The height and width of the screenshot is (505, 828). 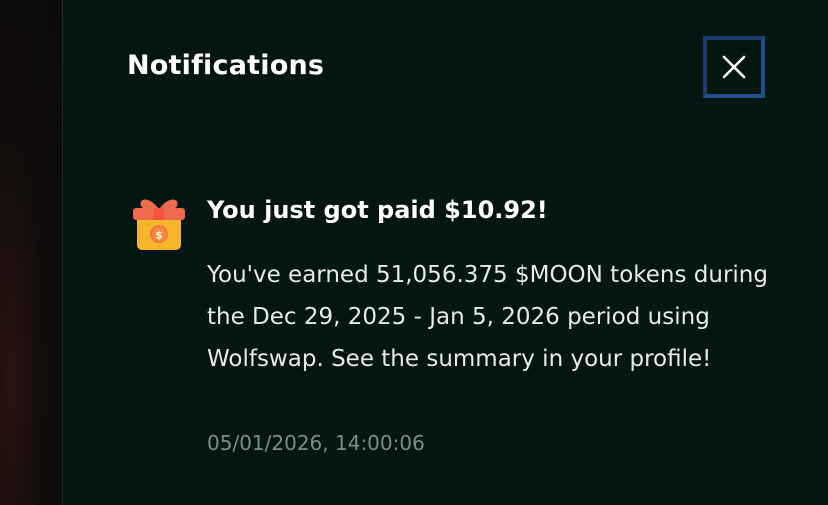 What do you see at coordinates (316, 443) in the screenshot?
I see `notification-timestamp: 05/01/2026, 14:00:06` at bounding box center [316, 443].